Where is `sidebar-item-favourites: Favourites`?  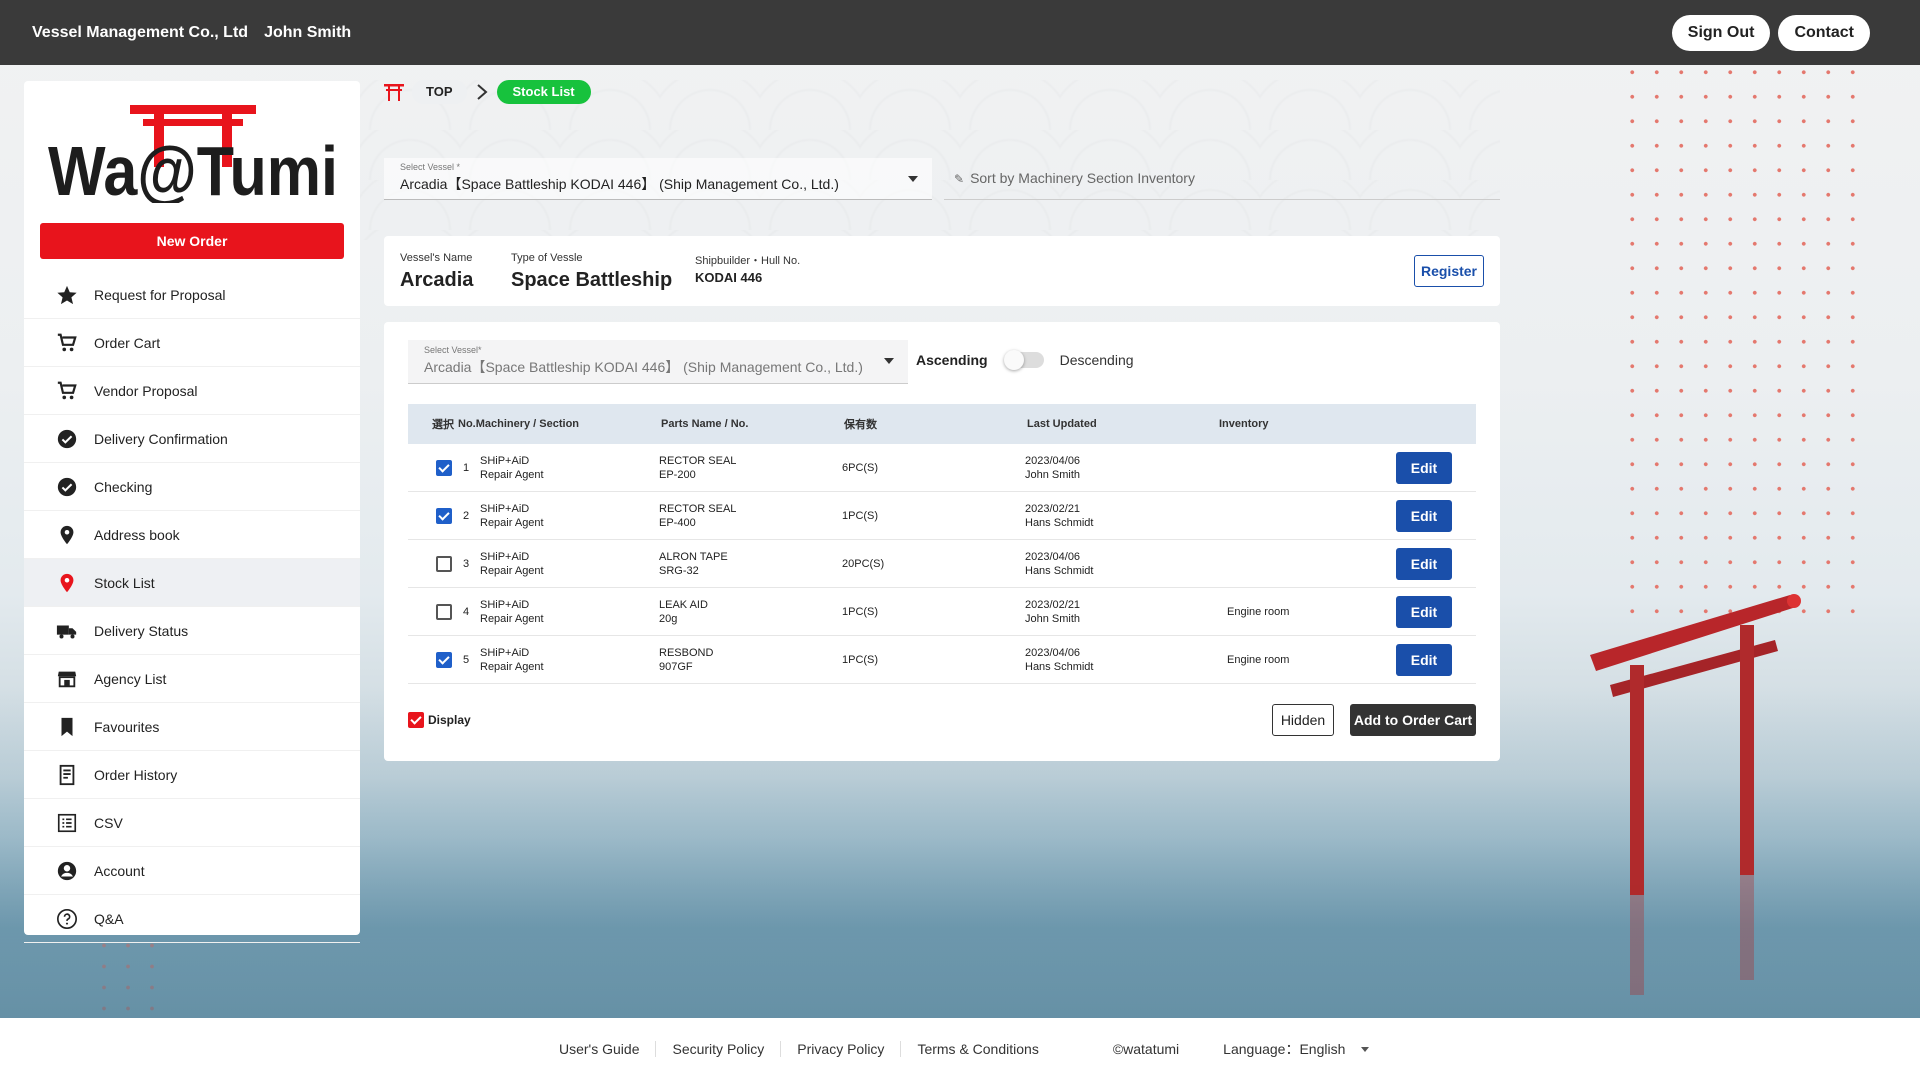
sidebar-item-favourites: Favourites is located at coordinates (192, 727).